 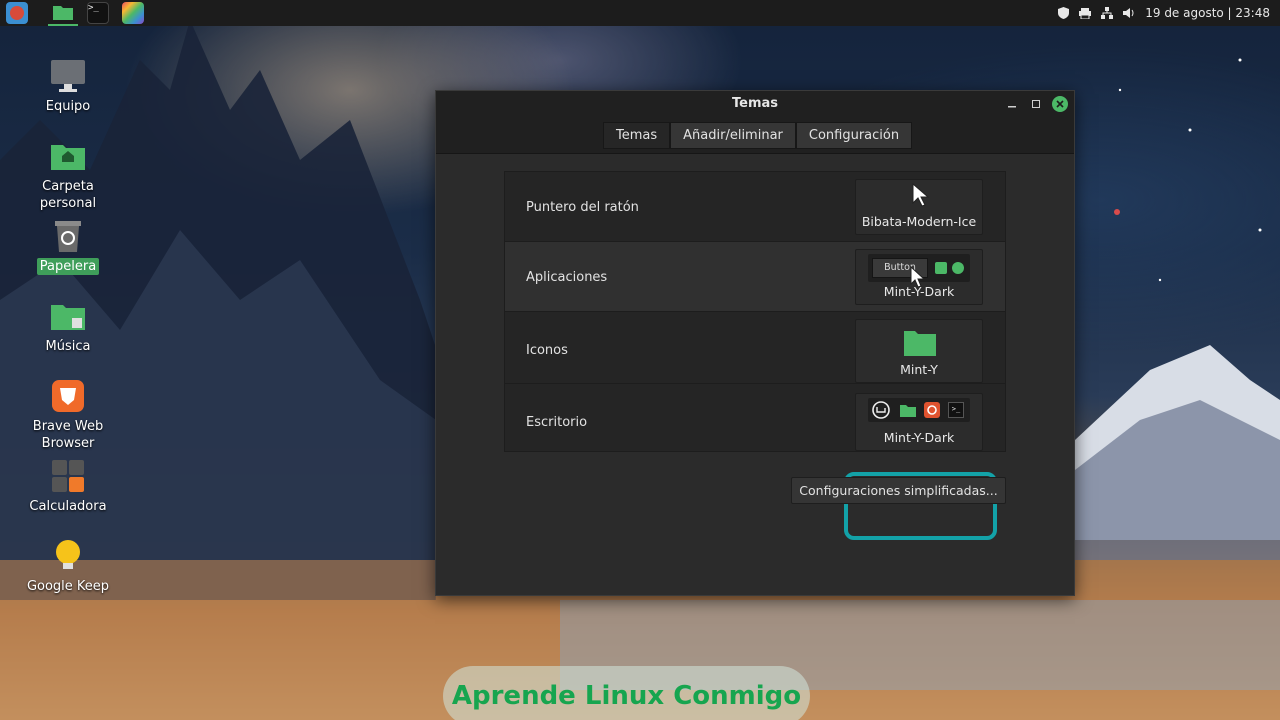 What do you see at coordinates (68, 506) in the screenshot?
I see `desktop-icon-label: Calculadora` at bounding box center [68, 506].